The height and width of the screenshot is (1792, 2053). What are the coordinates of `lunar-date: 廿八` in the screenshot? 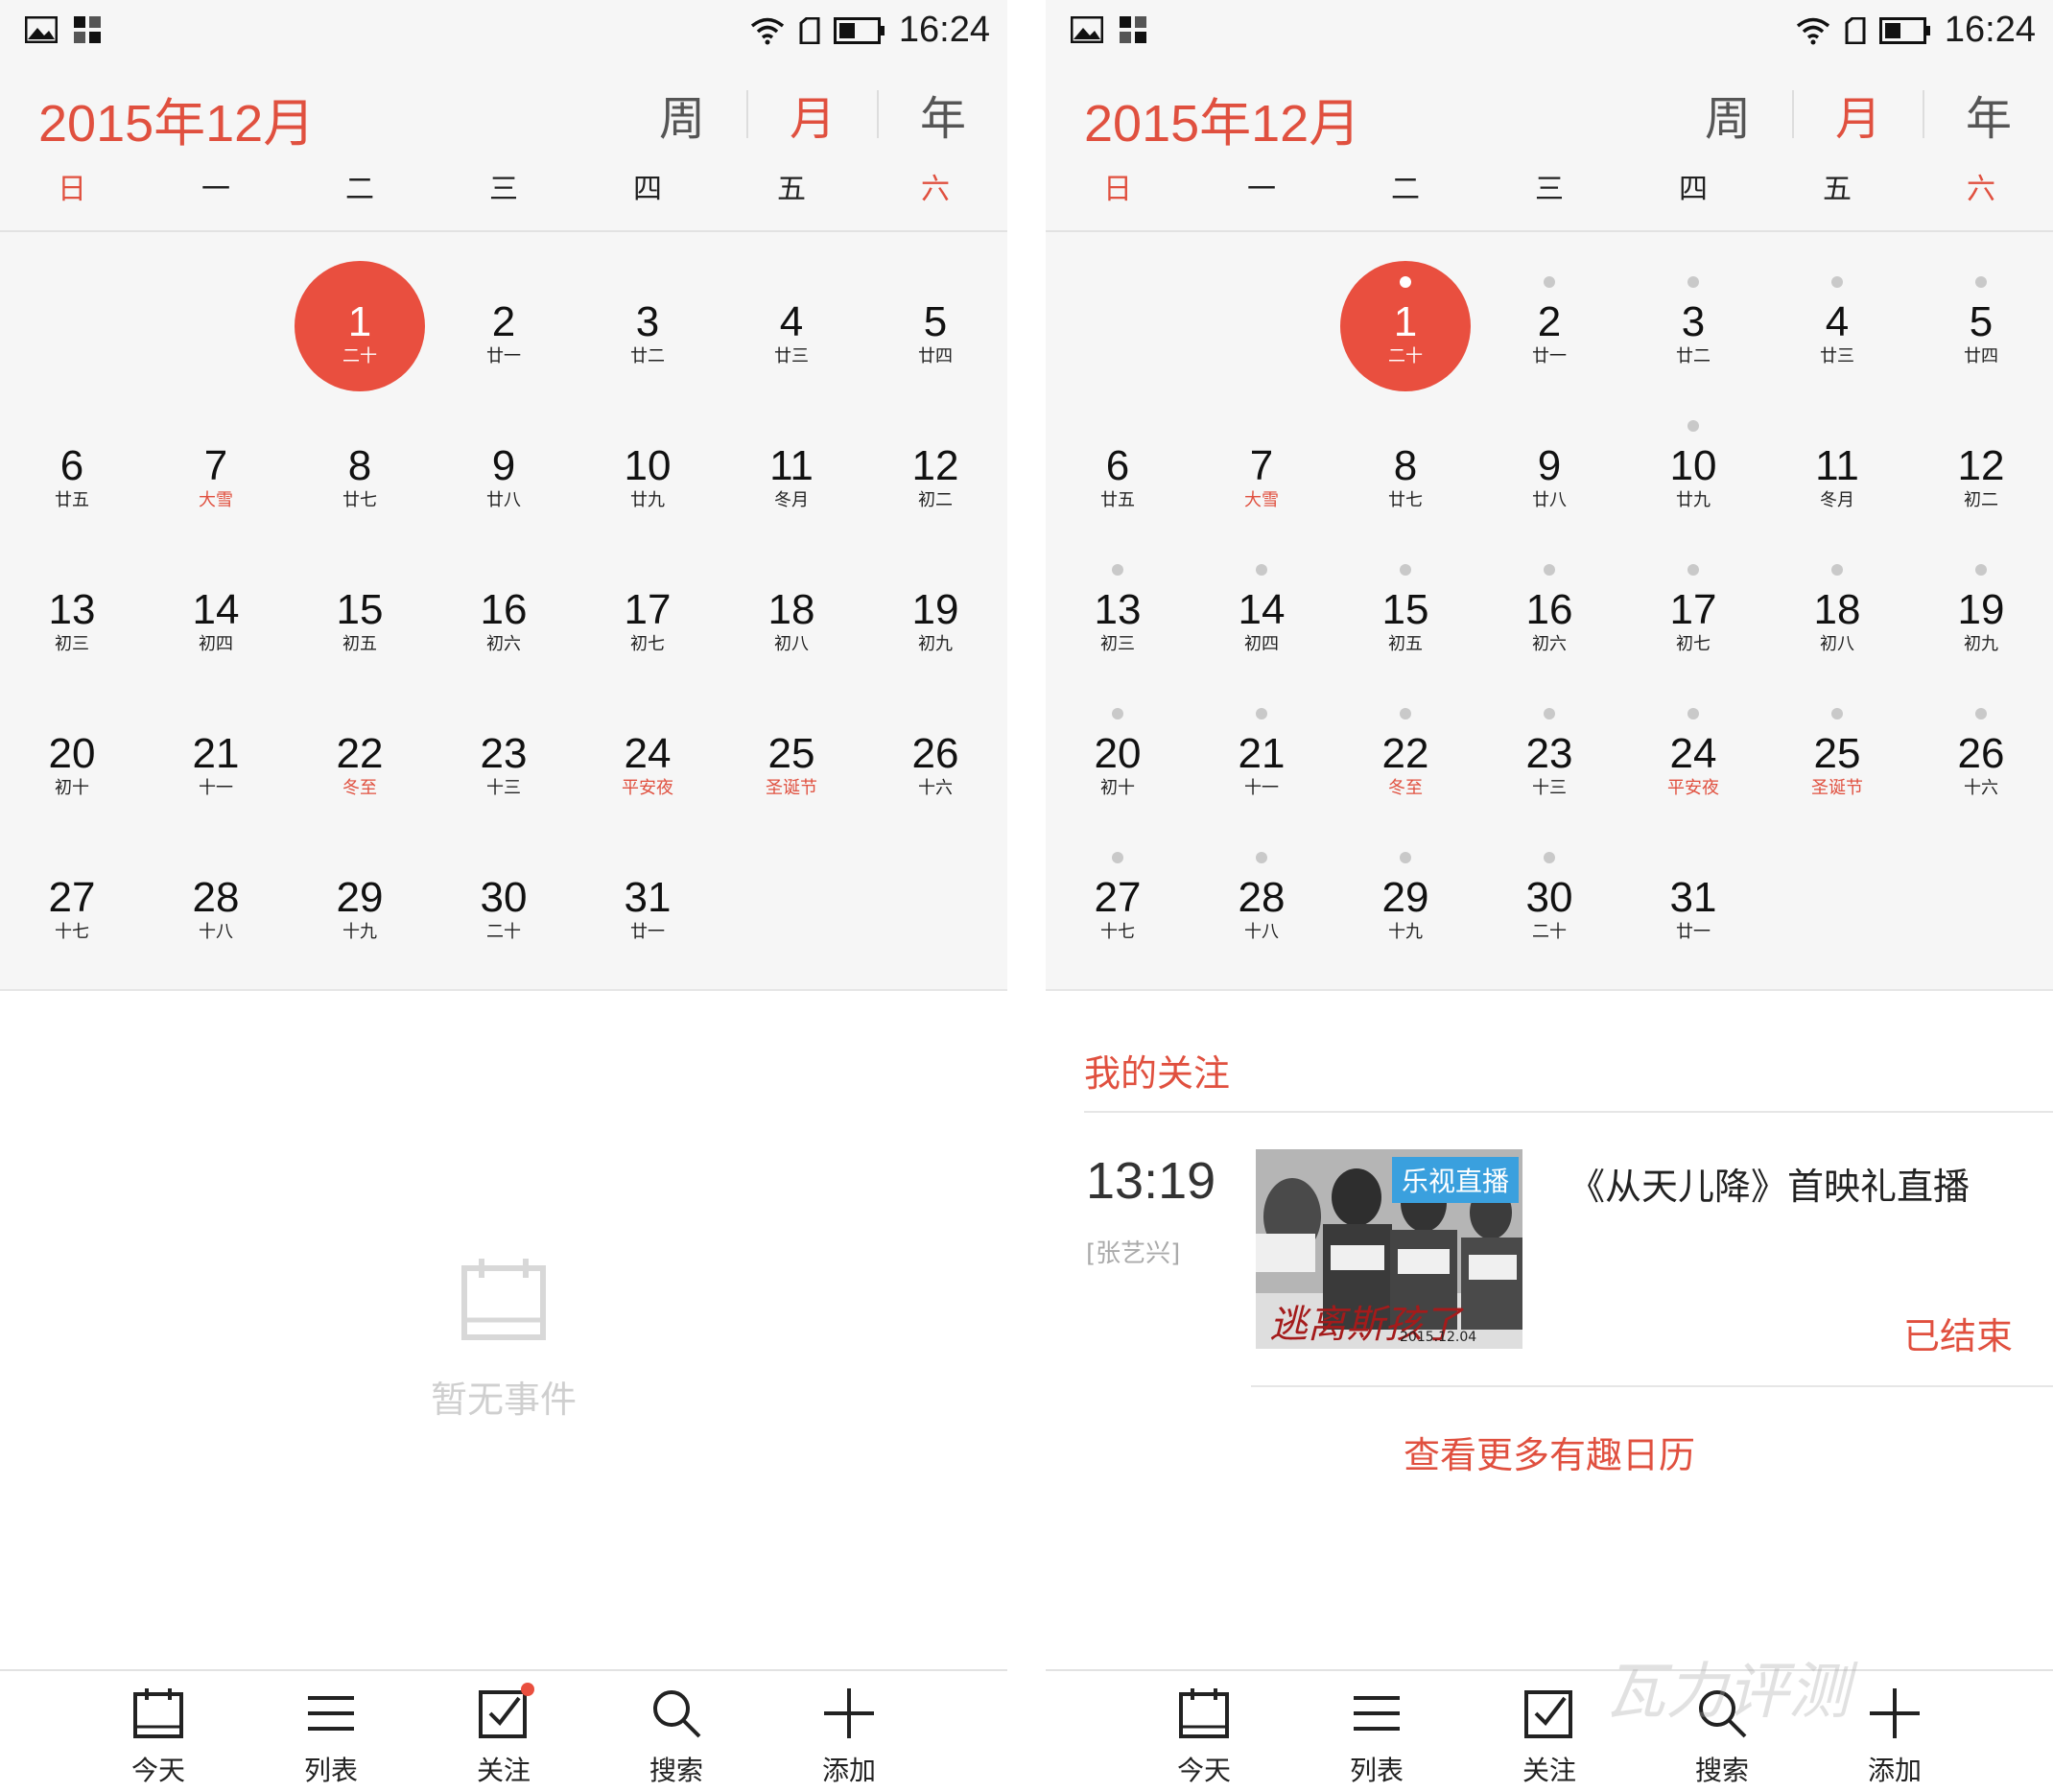 It's located at (503, 500).